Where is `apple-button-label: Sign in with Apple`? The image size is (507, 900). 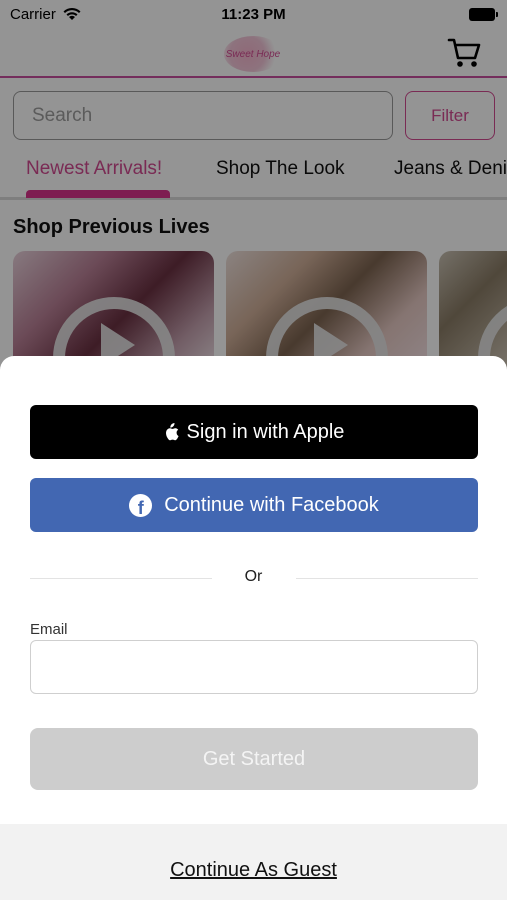
apple-button-label: Sign in with Apple is located at coordinates (265, 431).